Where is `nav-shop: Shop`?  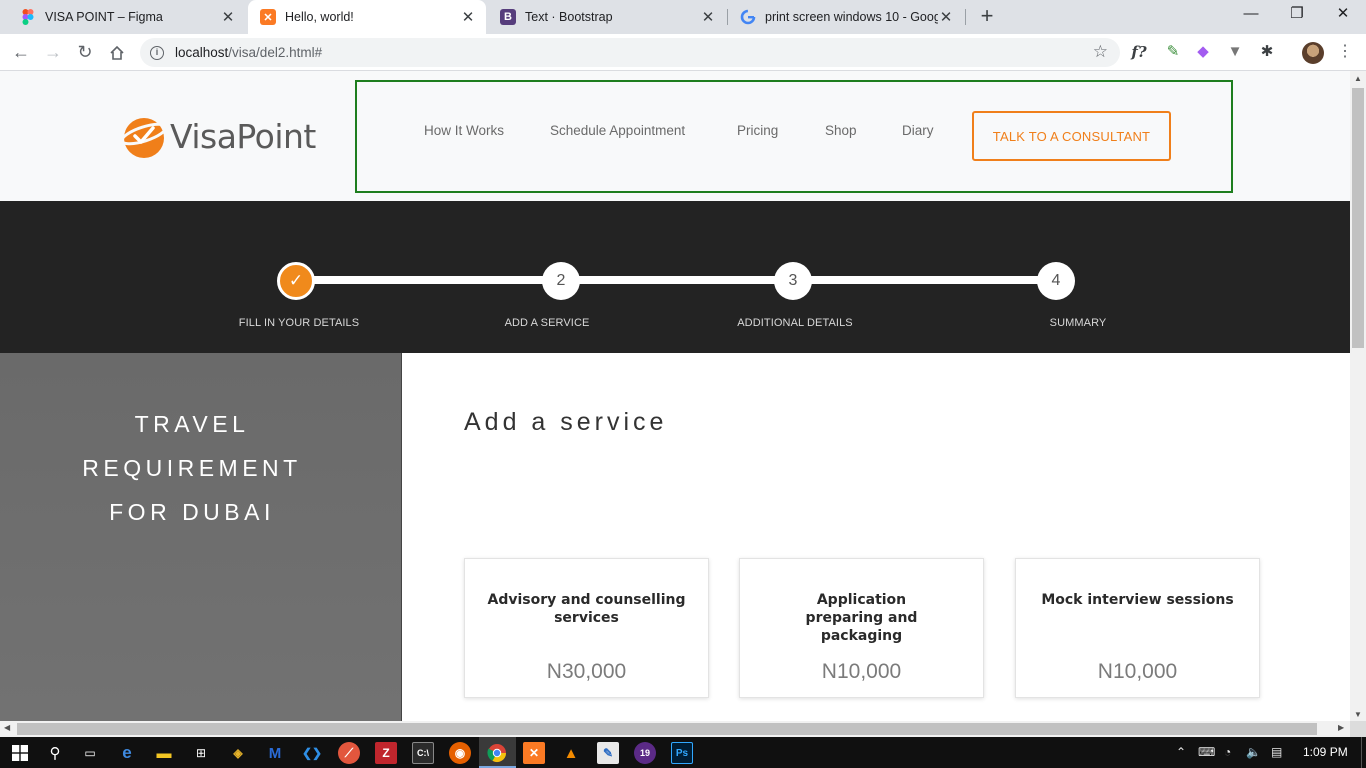
nav-shop: Shop is located at coordinates (841, 130).